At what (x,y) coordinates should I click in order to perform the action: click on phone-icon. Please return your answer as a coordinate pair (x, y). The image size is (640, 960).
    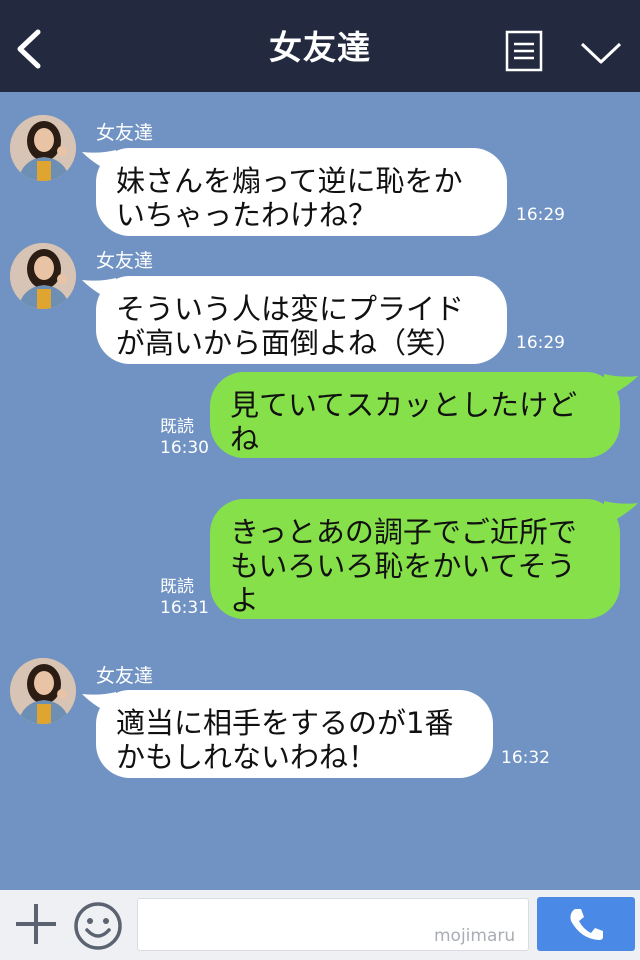
    Looking at the image, I should click on (586, 924).